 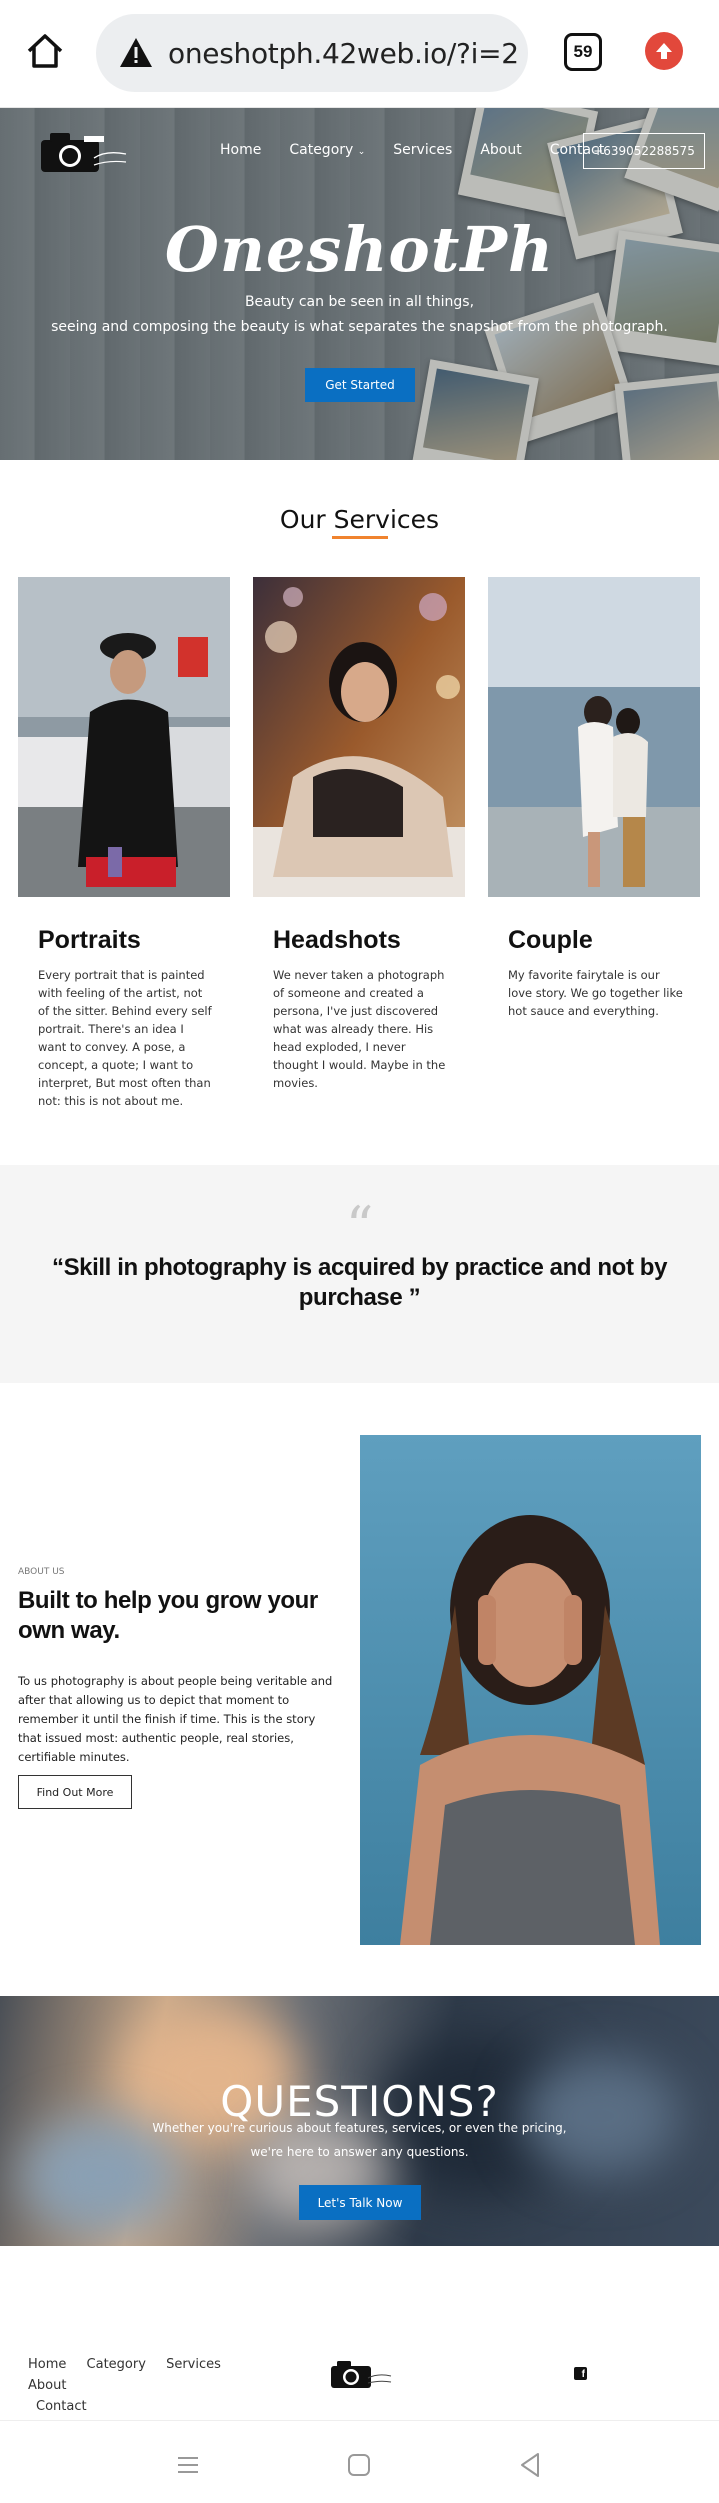 What do you see at coordinates (188, 2465) in the screenshot?
I see `recent-apps-icon` at bounding box center [188, 2465].